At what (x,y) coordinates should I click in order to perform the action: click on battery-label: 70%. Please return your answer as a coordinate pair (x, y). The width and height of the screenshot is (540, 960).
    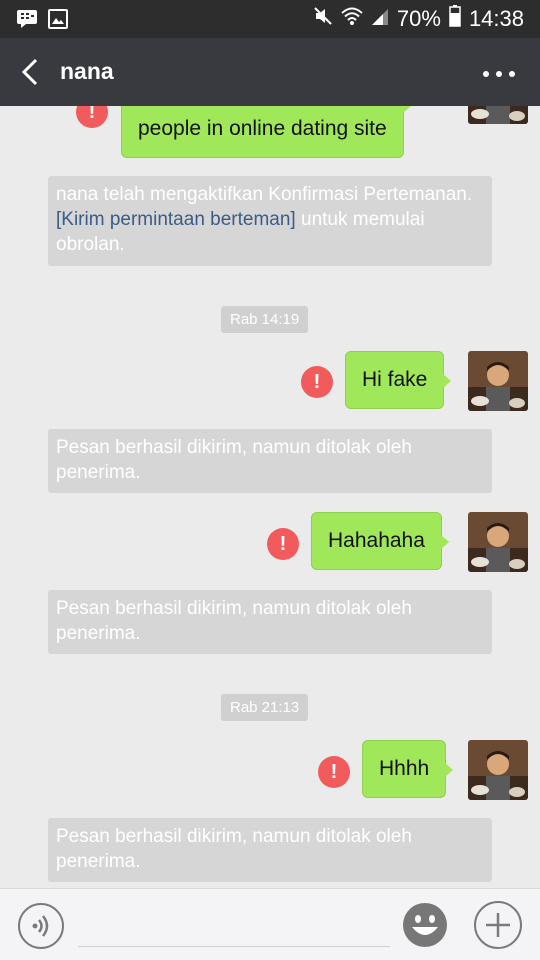
    Looking at the image, I should click on (418, 18).